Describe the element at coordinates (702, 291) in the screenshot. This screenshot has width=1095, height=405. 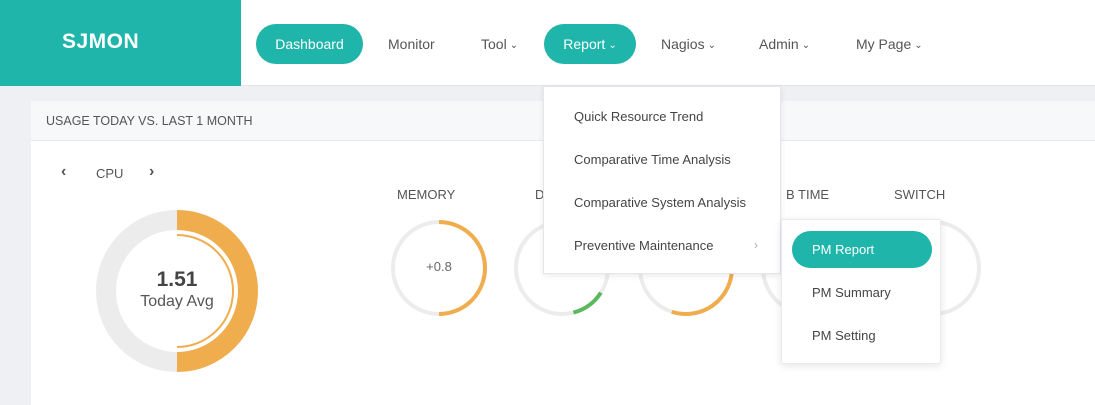
I see `gauge-3-arc` at that location.